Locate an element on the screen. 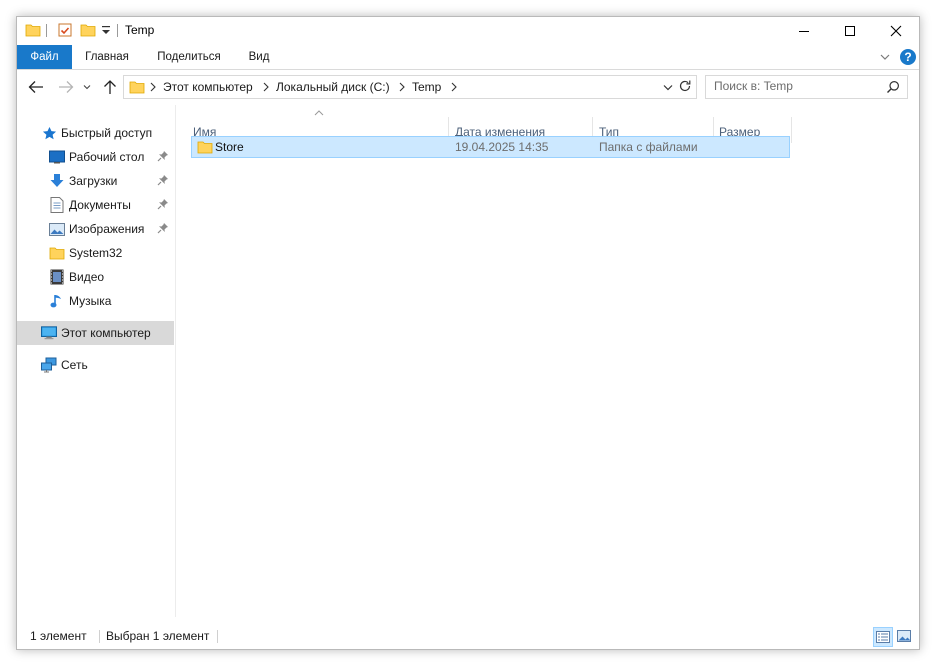 Image resolution: width=934 pixels, height=663 pixels. nav-item-system32: System32 is located at coordinates (95, 253).